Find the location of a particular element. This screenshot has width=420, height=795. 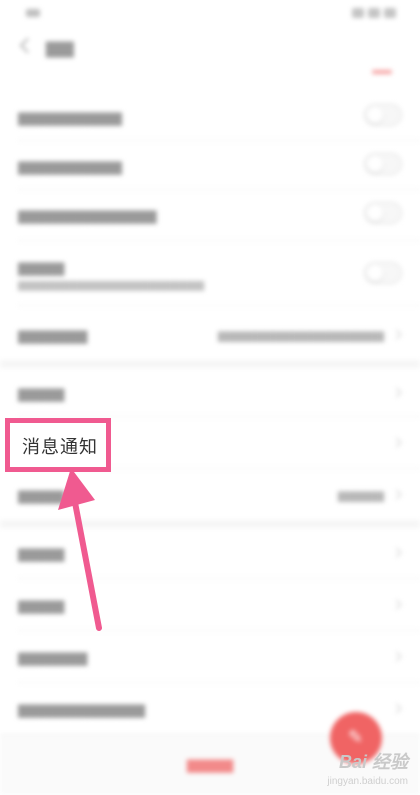

watermark: Bai 经验 jingyan.baidu.com is located at coordinates (367, 767).